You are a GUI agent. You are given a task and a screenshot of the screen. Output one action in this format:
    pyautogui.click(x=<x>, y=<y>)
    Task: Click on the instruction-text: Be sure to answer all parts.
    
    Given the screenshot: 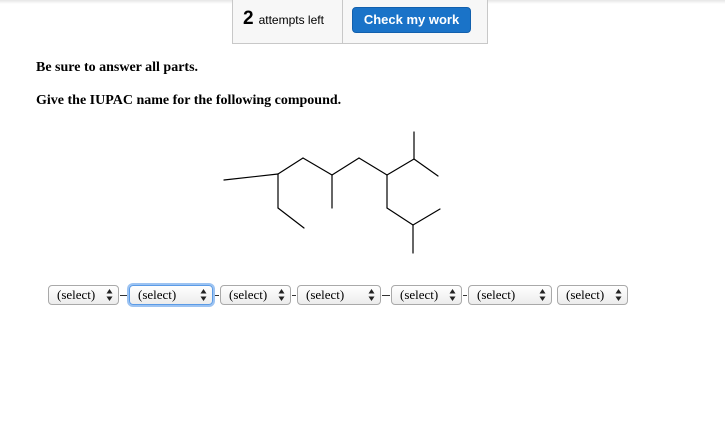 What is the action you would take?
    pyautogui.click(x=117, y=67)
    